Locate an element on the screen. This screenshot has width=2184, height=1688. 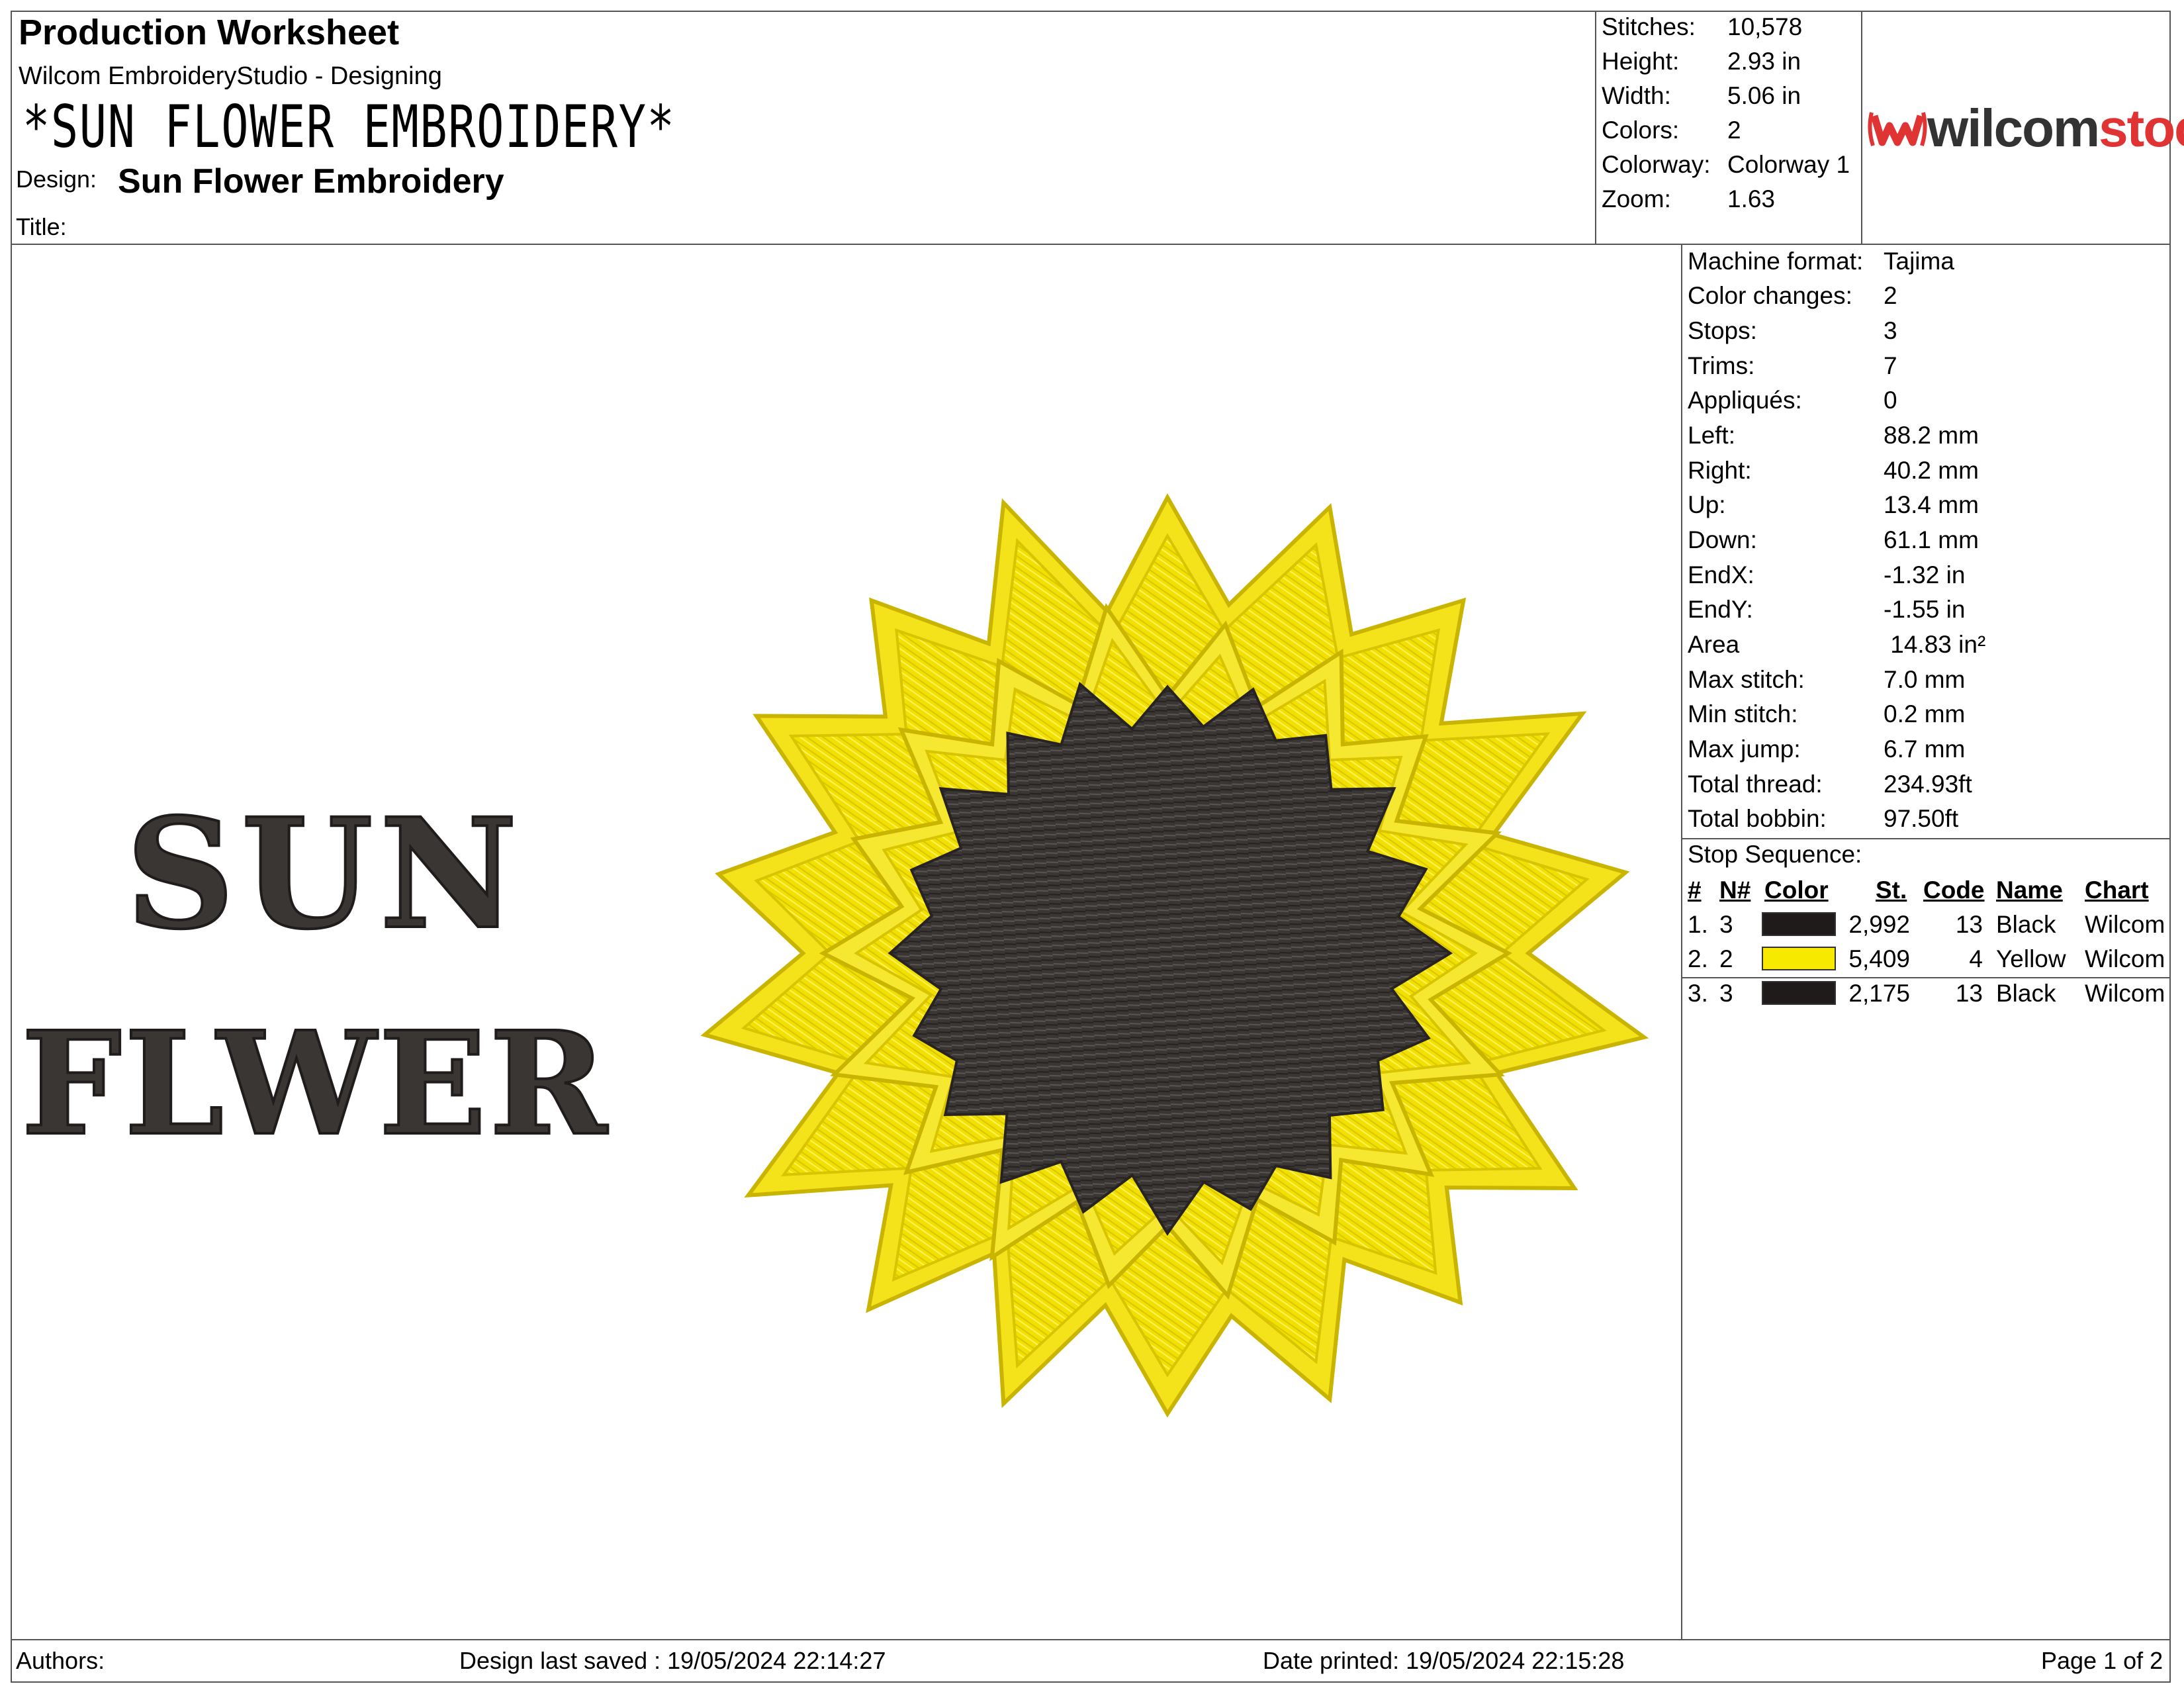
detail-value: 234.93ft is located at coordinates (1928, 784).